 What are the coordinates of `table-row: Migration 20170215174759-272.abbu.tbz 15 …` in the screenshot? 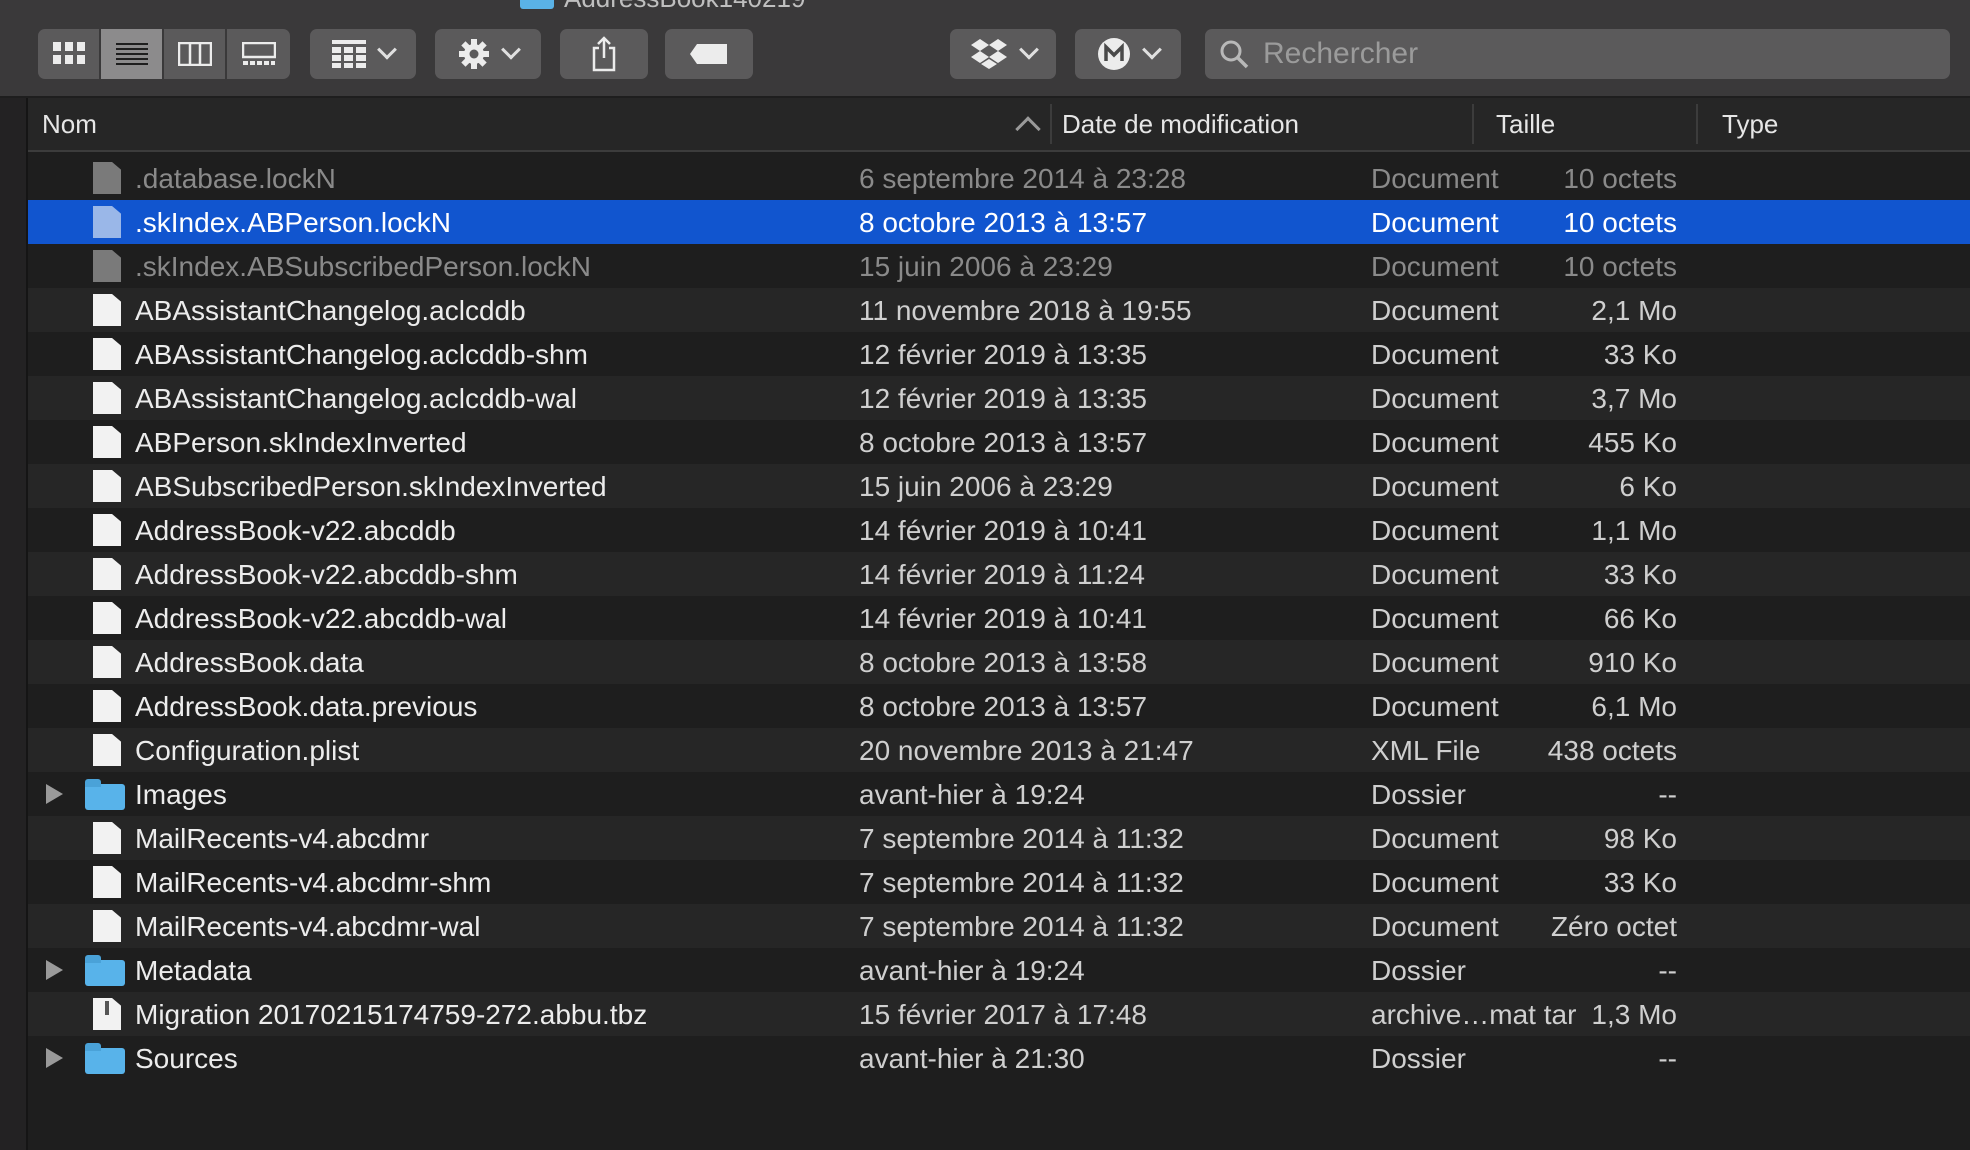 It's located at (999, 1014).